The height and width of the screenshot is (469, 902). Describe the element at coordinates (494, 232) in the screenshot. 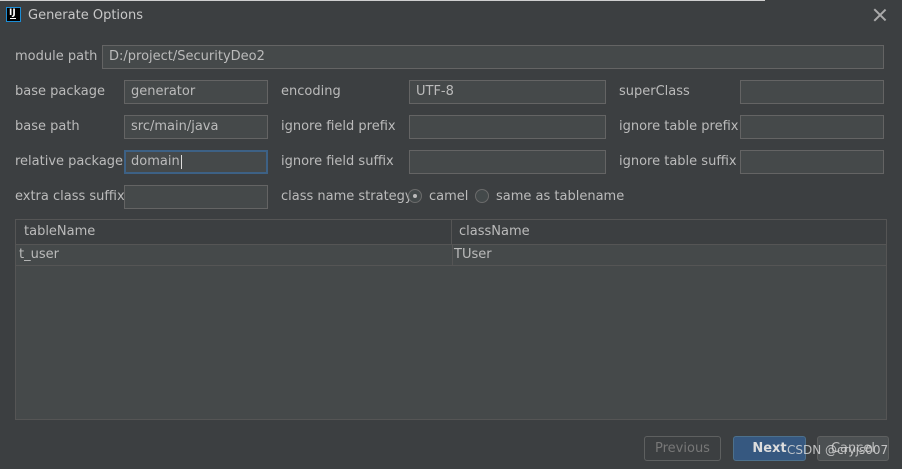

I see `column-header-classname: className` at that location.